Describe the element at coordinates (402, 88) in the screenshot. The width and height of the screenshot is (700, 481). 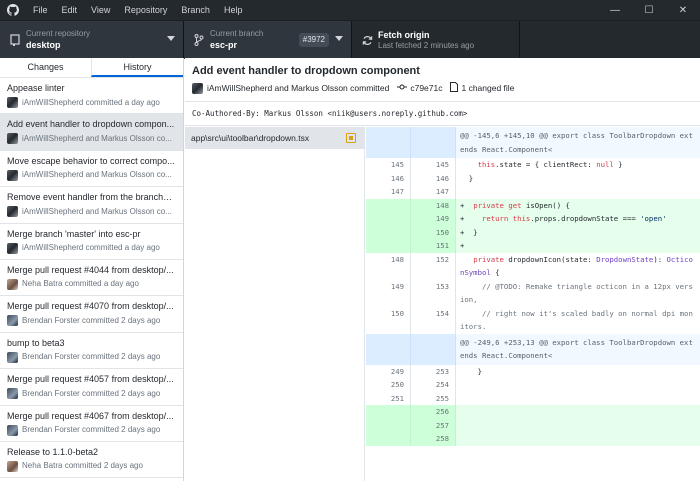
I see `commit-sha-icon` at that location.